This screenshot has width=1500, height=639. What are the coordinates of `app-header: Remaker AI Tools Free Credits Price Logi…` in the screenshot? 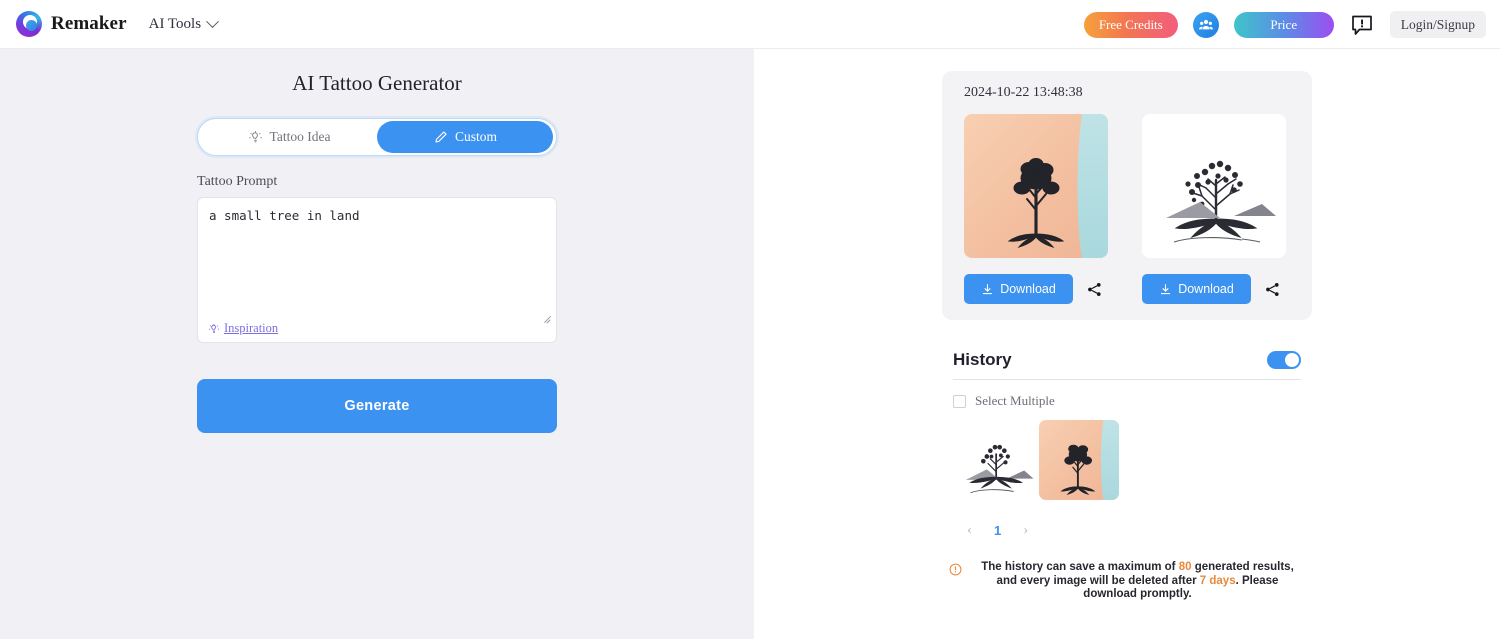 It's located at (750, 24).